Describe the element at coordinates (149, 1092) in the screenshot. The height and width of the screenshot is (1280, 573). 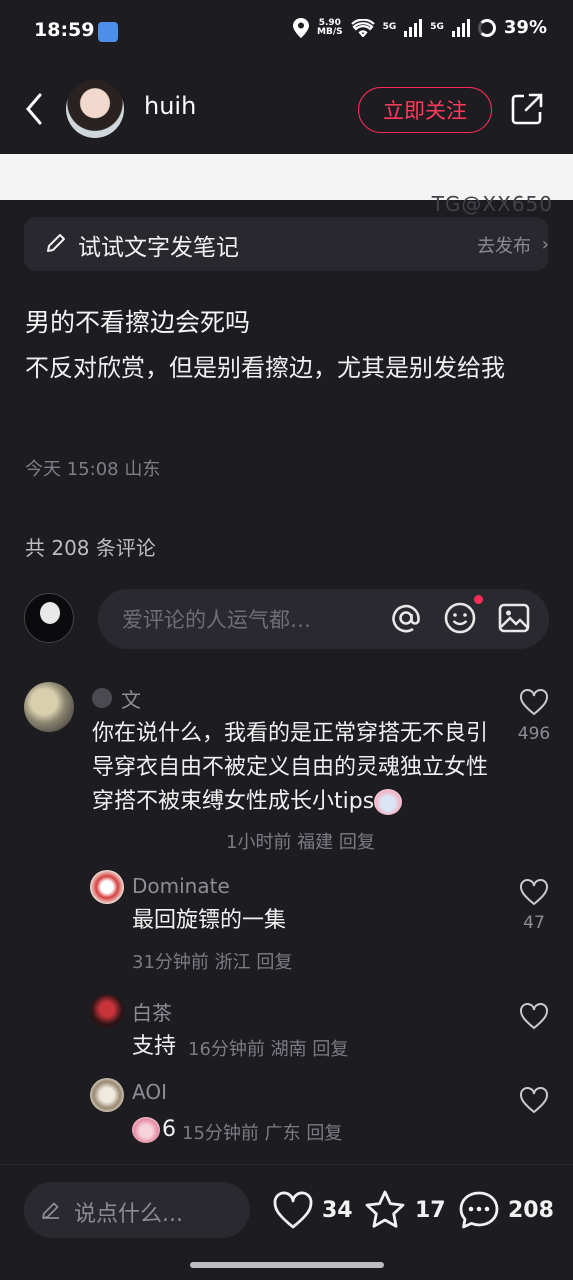
I see `reply-name: AOI` at that location.